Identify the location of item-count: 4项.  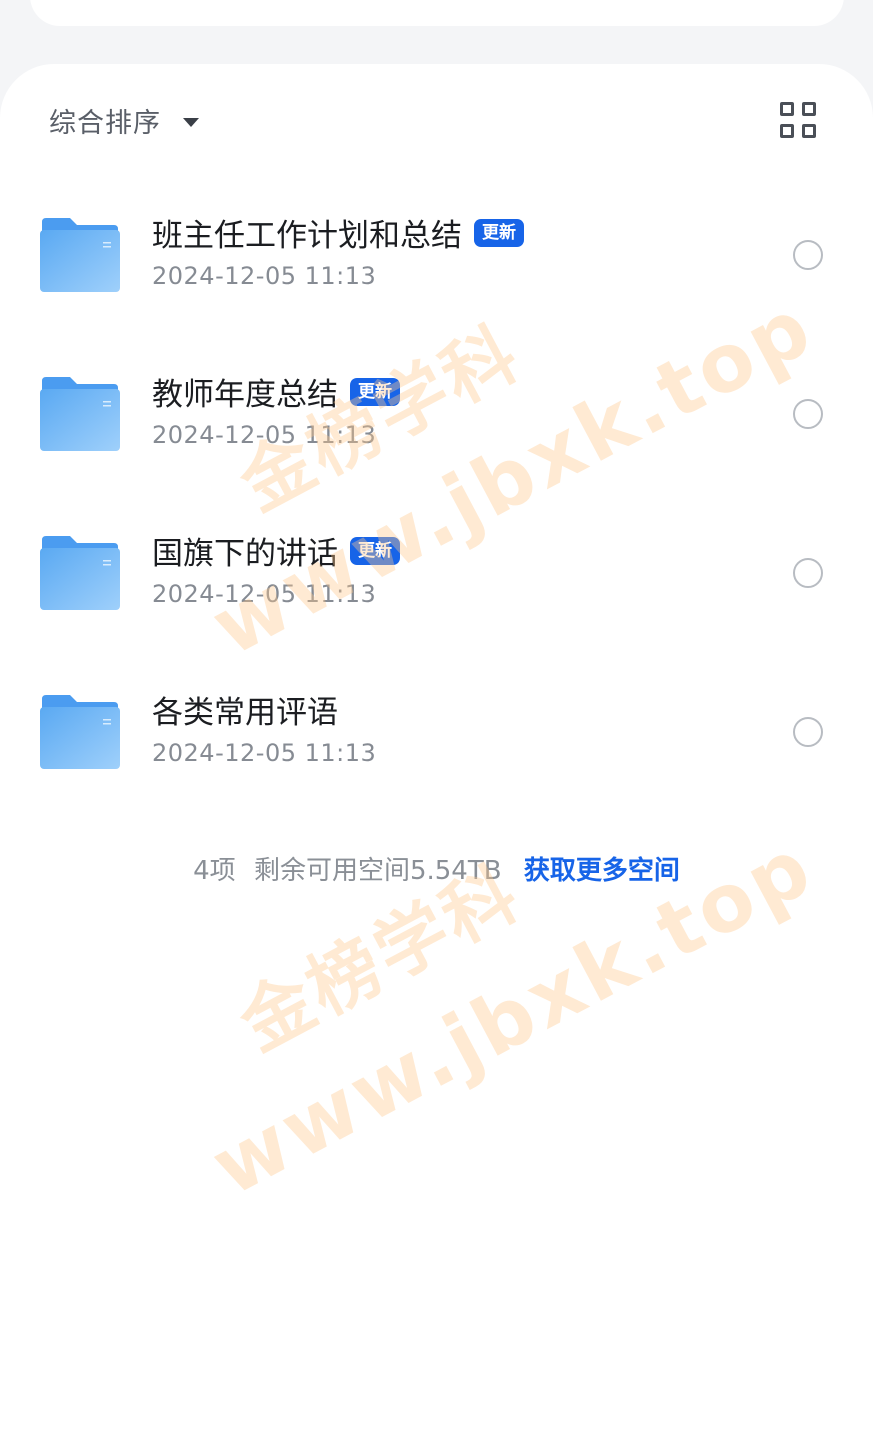
(214, 871).